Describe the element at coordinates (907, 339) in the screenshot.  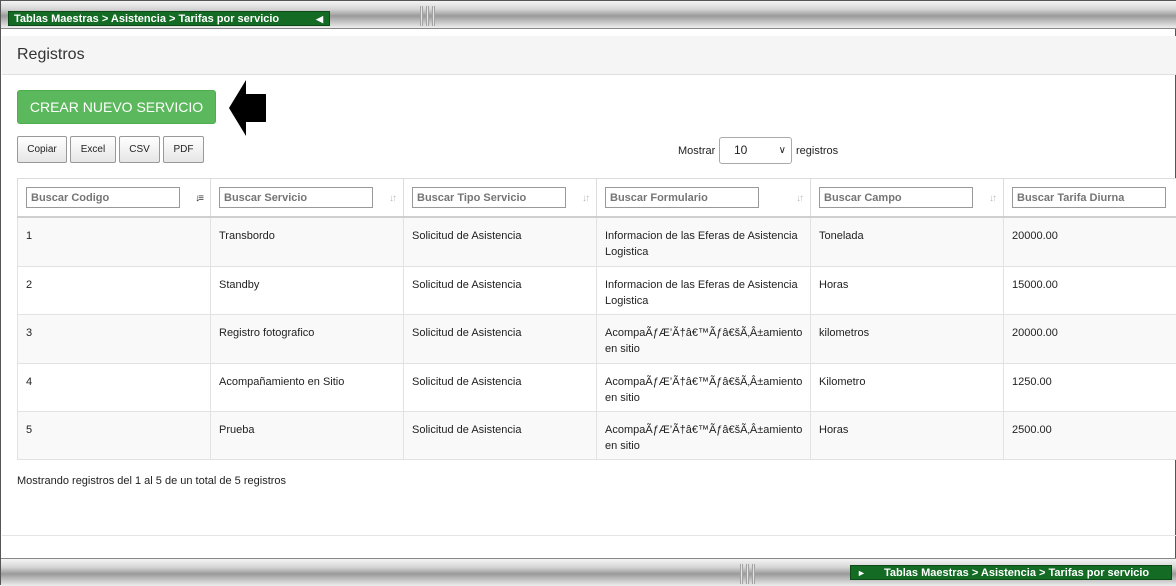
I see `cell-campo: kilometros` at that location.